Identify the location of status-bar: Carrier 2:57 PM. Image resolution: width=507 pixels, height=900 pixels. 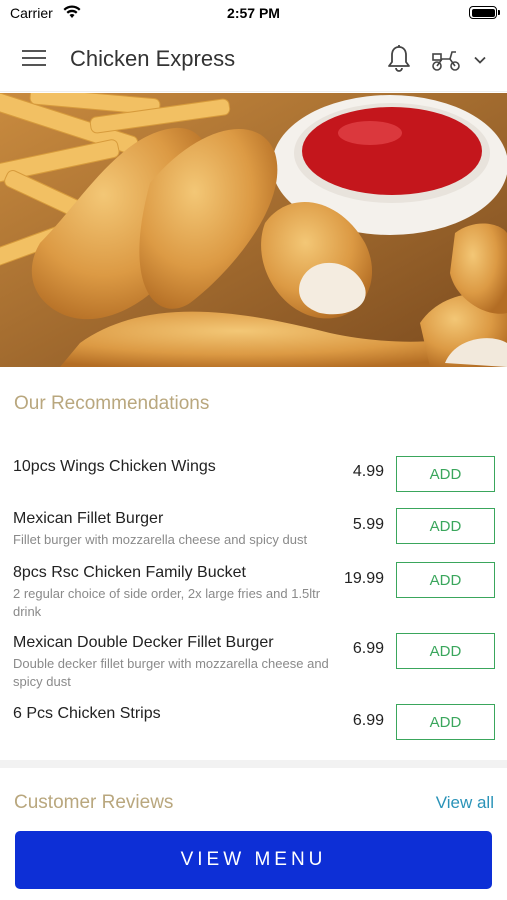
(253, 13).